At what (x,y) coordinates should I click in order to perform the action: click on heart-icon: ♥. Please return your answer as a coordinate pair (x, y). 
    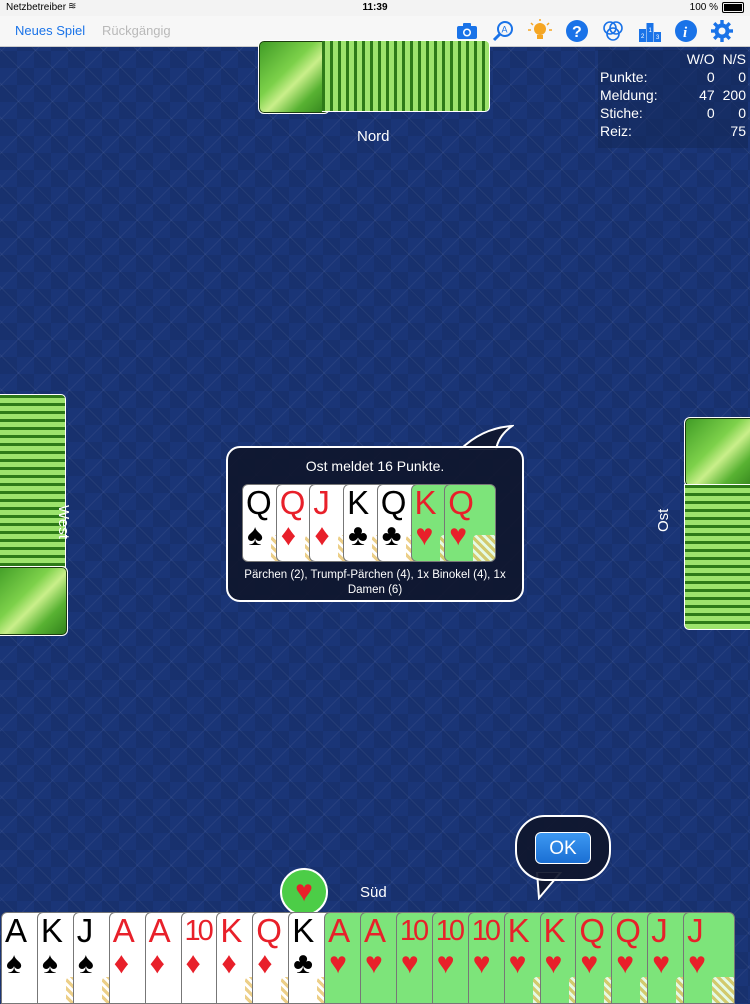
    Looking at the image, I should click on (304, 891).